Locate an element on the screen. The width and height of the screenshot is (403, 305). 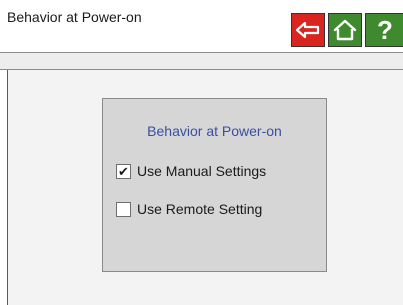
use-remote-setting-option: Use Remote Setting is located at coordinates (189, 209).